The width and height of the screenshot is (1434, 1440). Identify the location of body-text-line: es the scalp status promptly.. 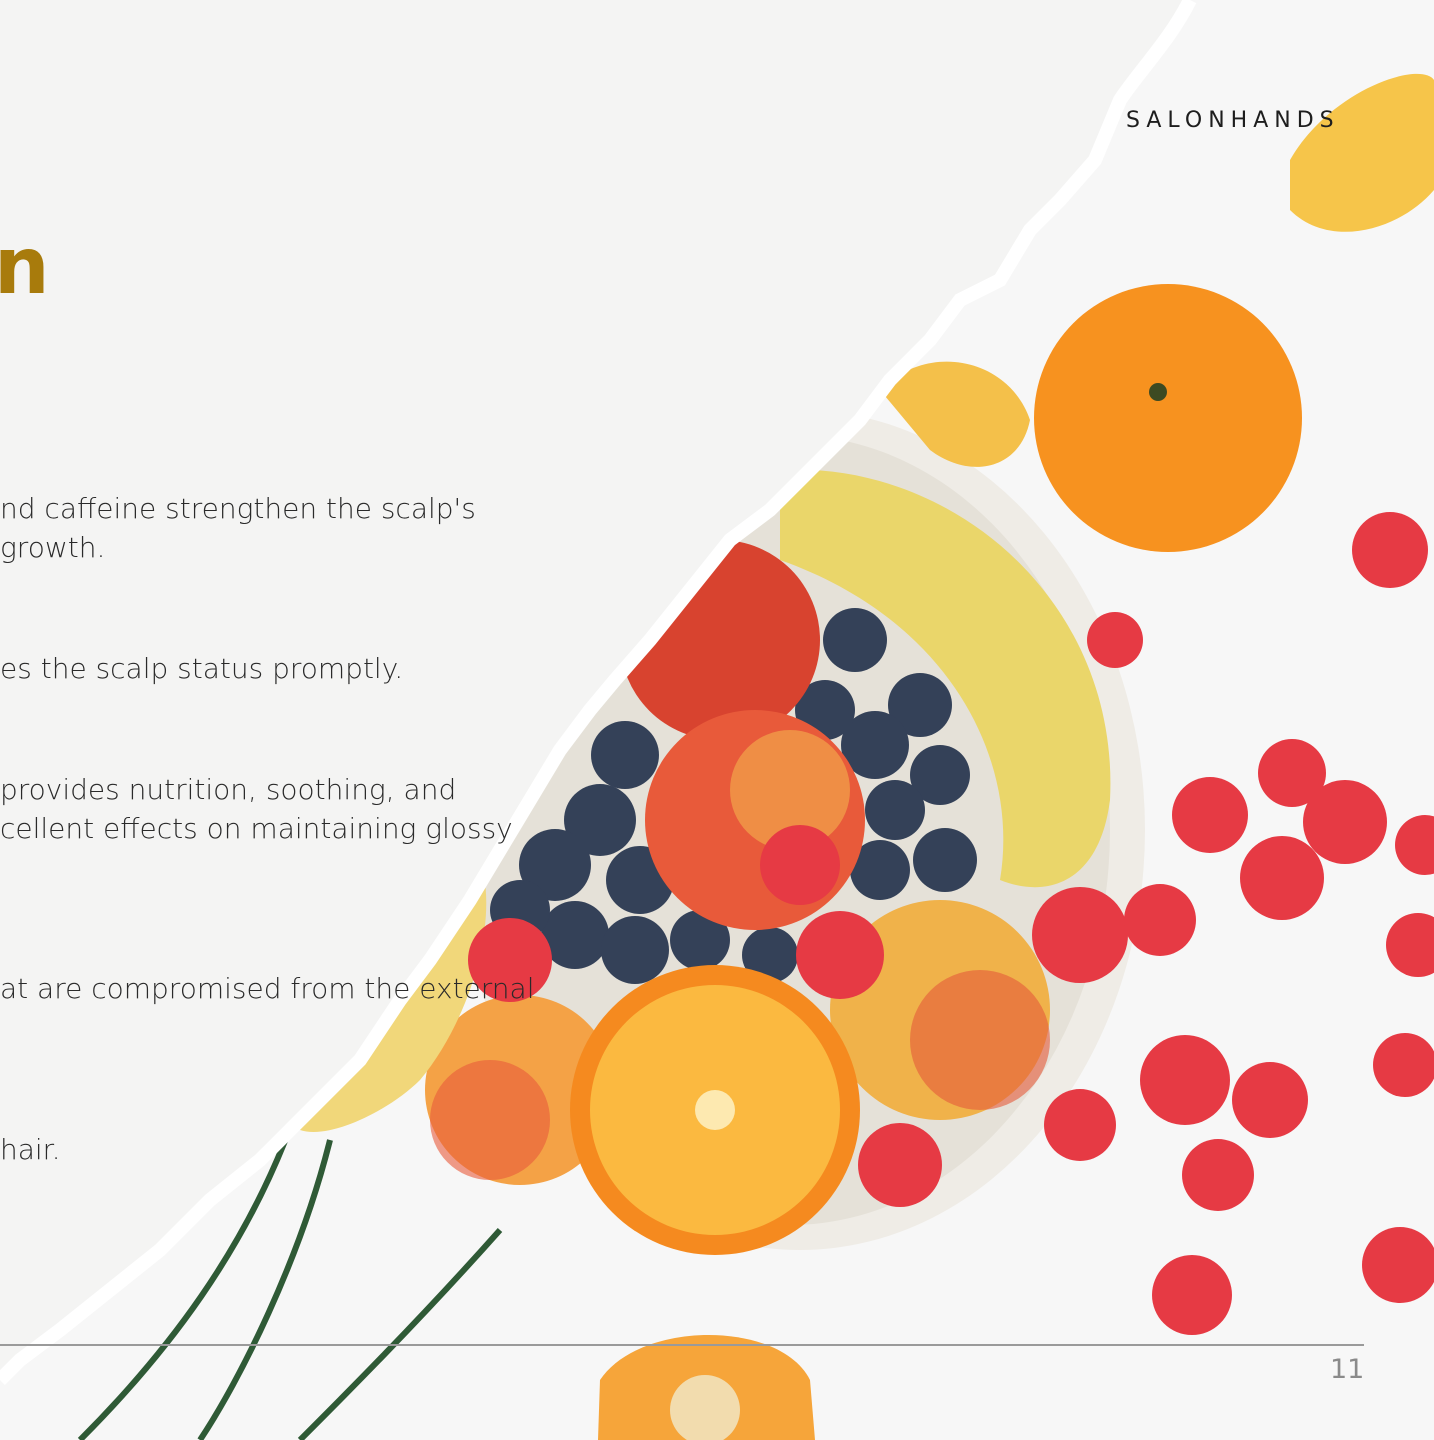
(202, 668).